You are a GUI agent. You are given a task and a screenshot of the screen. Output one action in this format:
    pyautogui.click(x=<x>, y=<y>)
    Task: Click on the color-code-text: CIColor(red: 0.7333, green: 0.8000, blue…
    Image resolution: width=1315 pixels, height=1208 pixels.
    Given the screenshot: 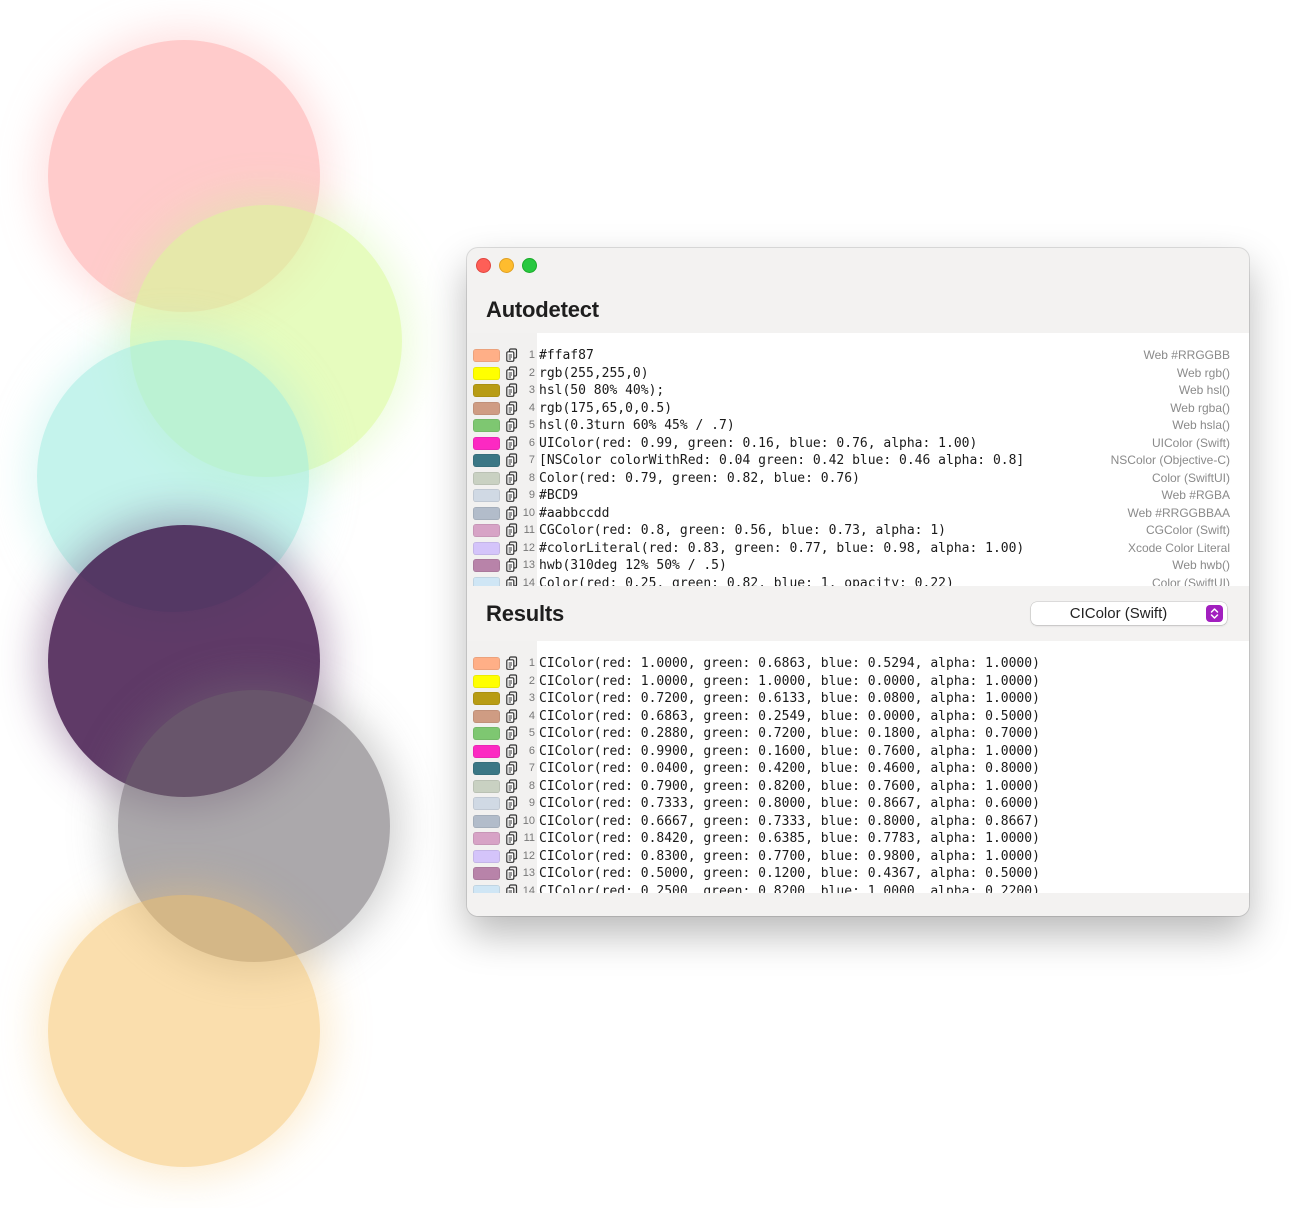 What is the action you would take?
    pyautogui.click(x=789, y=804)
    